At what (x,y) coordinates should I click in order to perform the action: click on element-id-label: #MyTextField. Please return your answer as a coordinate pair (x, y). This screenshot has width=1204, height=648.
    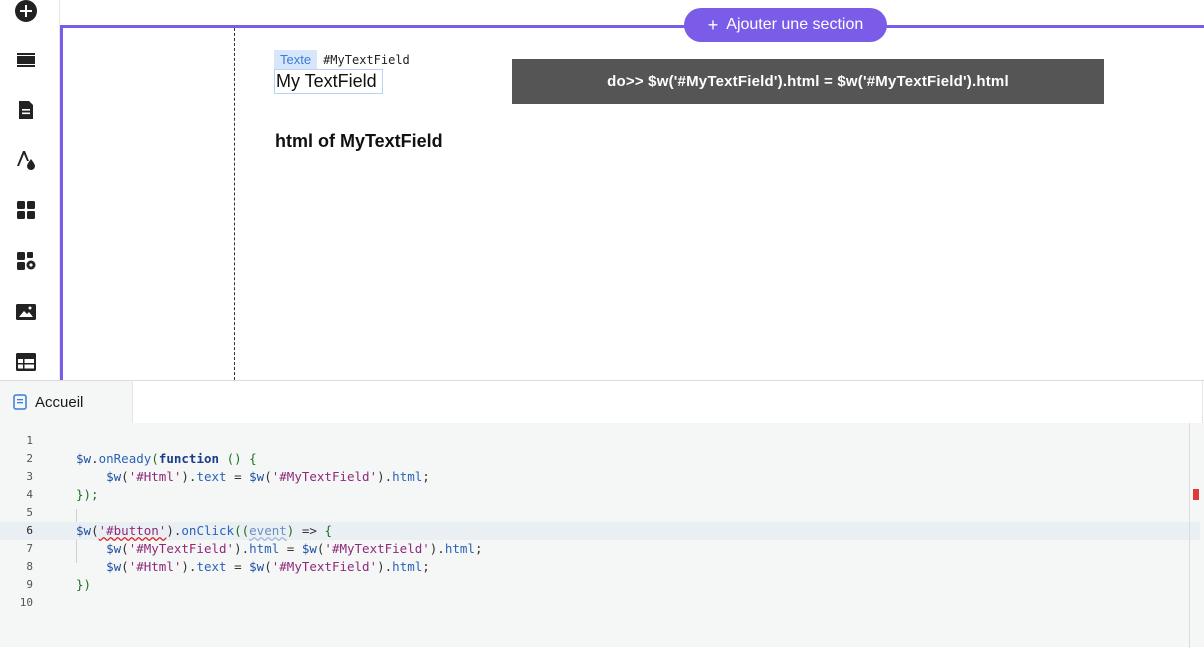
    Looking at the image, I should click on (366, 59).